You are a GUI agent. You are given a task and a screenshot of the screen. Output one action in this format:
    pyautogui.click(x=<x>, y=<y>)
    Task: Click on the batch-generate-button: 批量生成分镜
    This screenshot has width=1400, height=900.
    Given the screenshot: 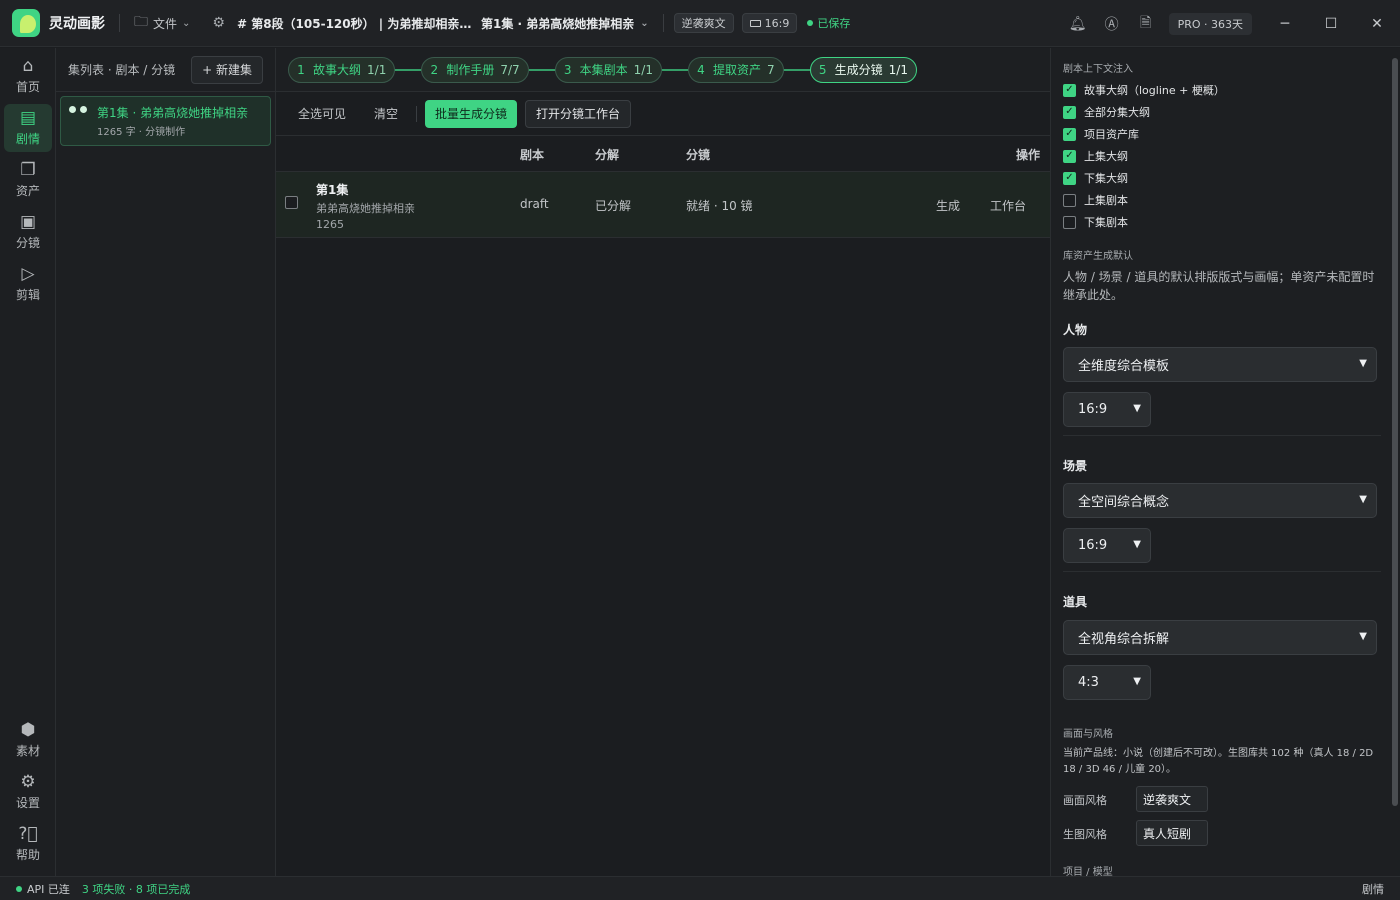 What is the action you would take?
    pyautogui.click(x=471, y=113)
    